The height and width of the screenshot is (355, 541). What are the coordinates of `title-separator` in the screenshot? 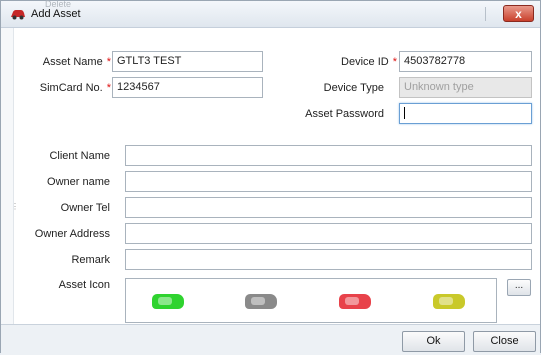 It's located at (489, 14).